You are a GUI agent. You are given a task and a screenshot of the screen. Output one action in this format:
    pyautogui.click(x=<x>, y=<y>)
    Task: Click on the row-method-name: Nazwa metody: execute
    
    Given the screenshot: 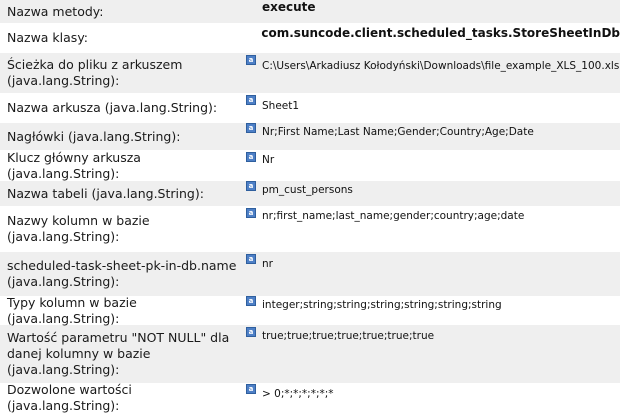 What is the action you would take?
    pyautogui.click(x=310, y=11)
    